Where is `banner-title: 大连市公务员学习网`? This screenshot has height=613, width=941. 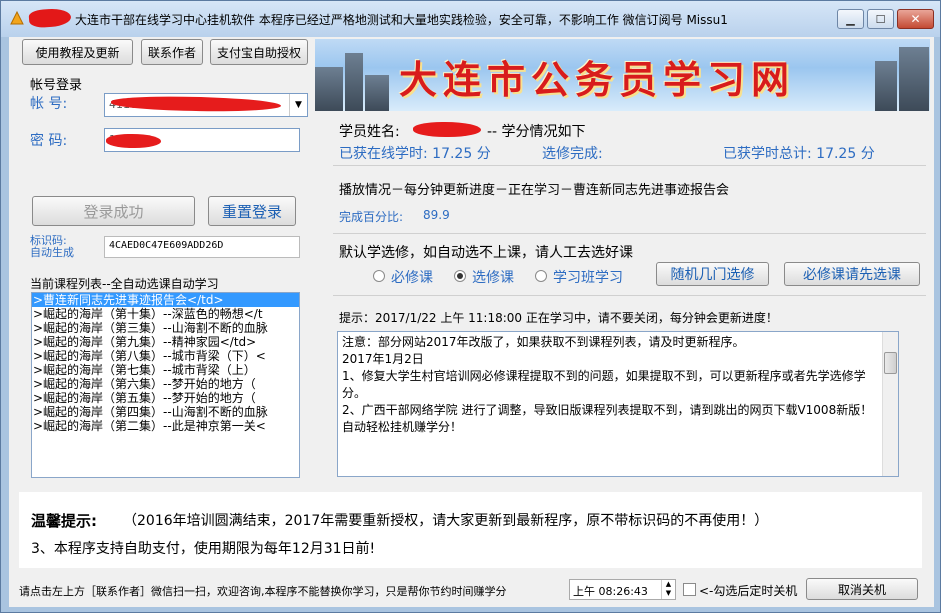
banner-title: 大连市公务员学习网 is located at coordinates (597, 79).